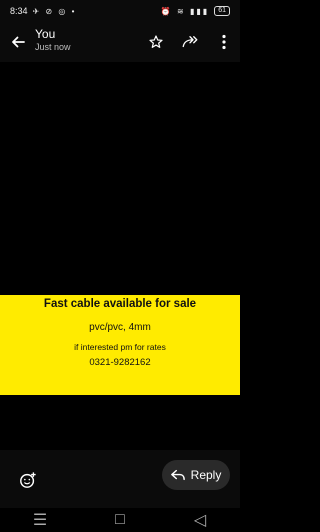 The height and width of the screenshot is (532, 320). What do you see at coordinates (120, 480) in the screenshot?
I see `bottom-action-bar: Reply` at bounding box center [120, 480].